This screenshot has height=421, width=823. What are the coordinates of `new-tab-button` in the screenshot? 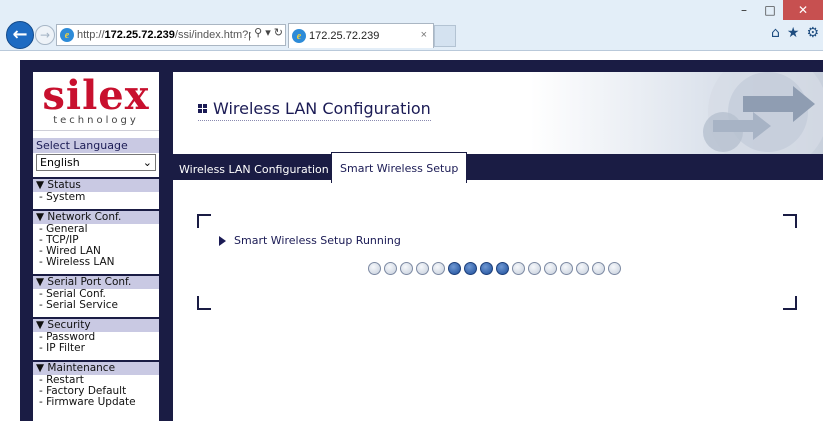 It's located at (445, 36).